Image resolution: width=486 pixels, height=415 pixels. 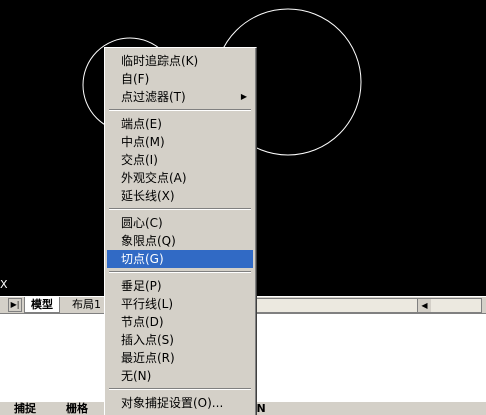 I want to click on tab-model: 模型, so click(x=42, y=305).